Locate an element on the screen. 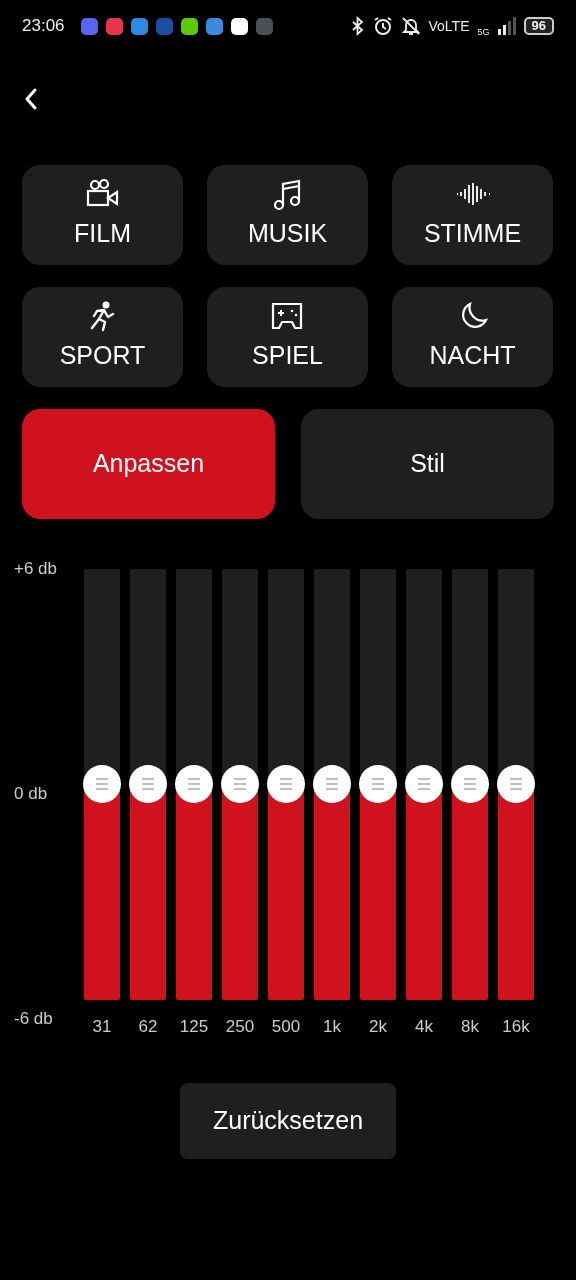 The height and width of the screenshot is (1280, 576). reset-button: Zurücksetzen is located at coordinates (288, 1121).